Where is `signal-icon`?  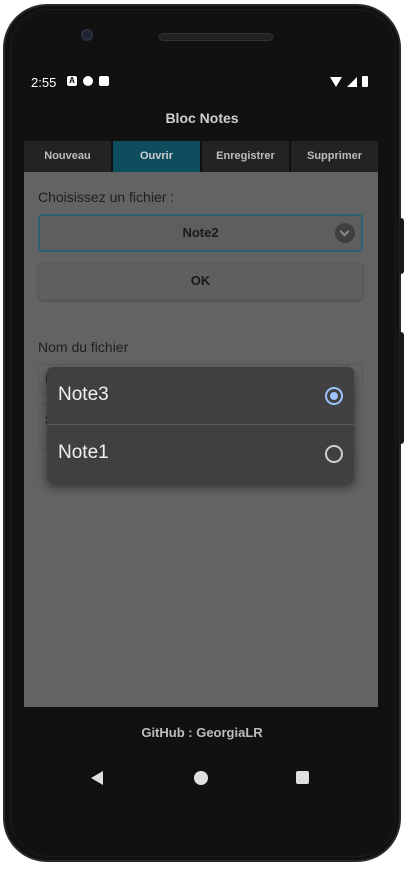
signal-icon is located at coordinates (352, 82).